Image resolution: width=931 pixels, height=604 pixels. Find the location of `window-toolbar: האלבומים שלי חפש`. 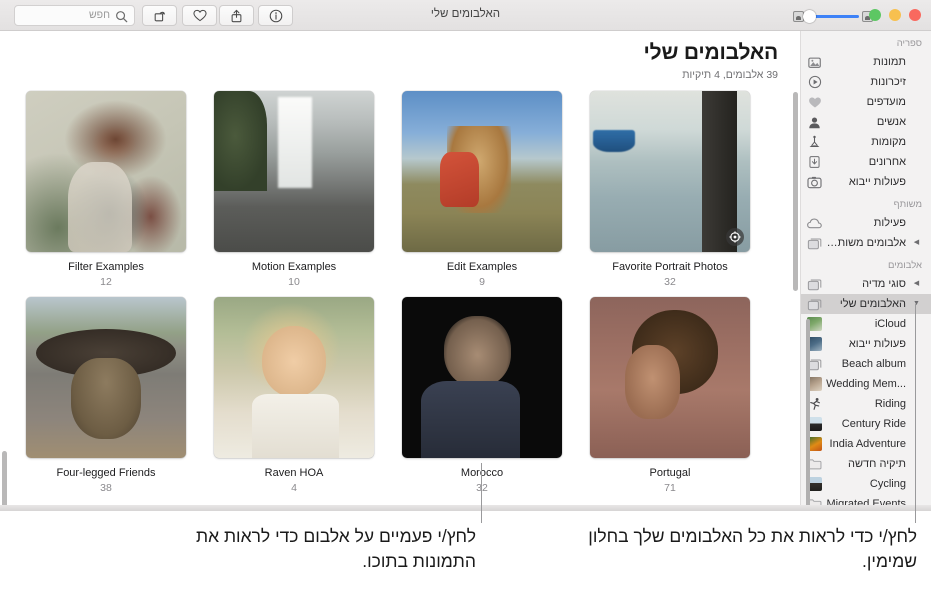

window-toolbar: האלבומים שלי חפש is located at coordinates (465, 15).